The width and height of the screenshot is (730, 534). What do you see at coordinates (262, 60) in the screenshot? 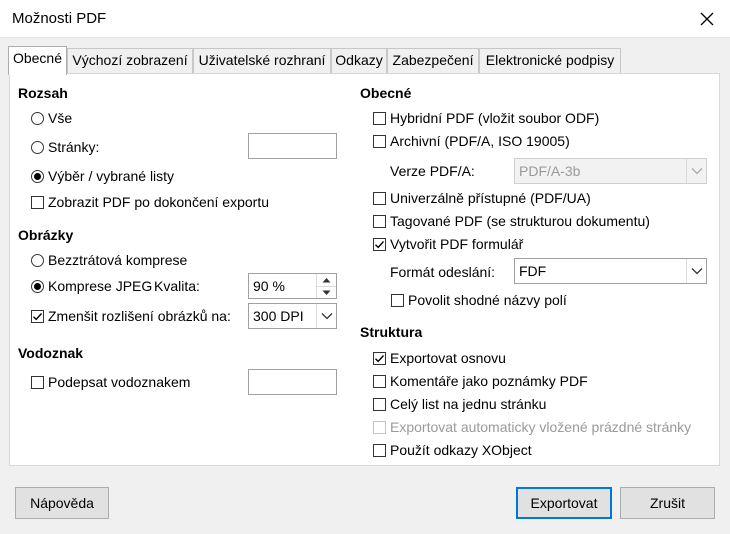
I see `tab-user-interface: Uživatelské rozhraní` at bounding box center [262, 60].